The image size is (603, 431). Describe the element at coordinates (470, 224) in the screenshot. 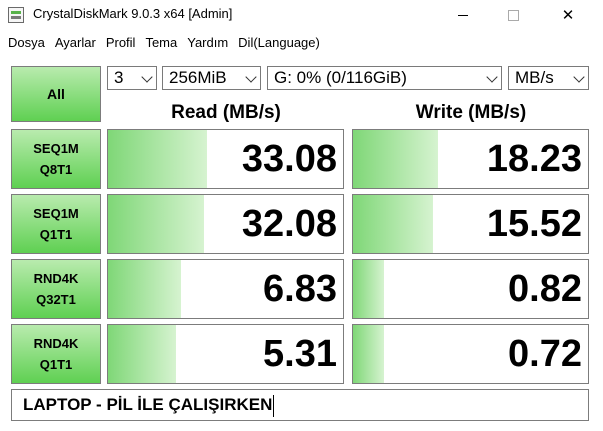

I see `write-result: 15.52` at that location.